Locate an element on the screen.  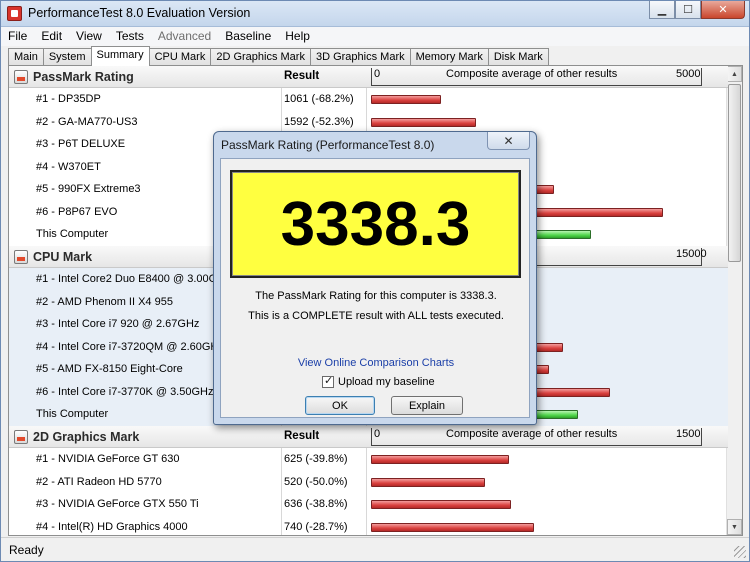
upload-baseline-label: Upload my baseline is located at coordinates (386, 382).